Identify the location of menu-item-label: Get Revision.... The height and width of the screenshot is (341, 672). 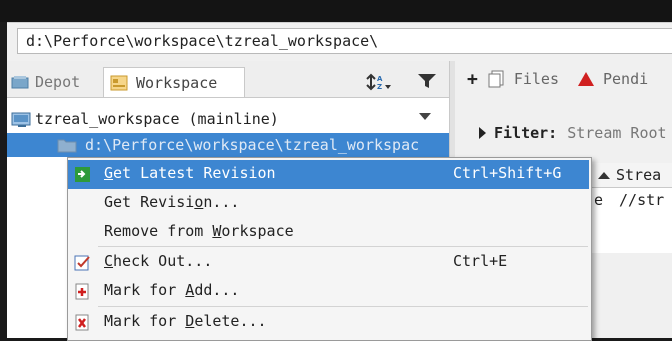
(172, 202).